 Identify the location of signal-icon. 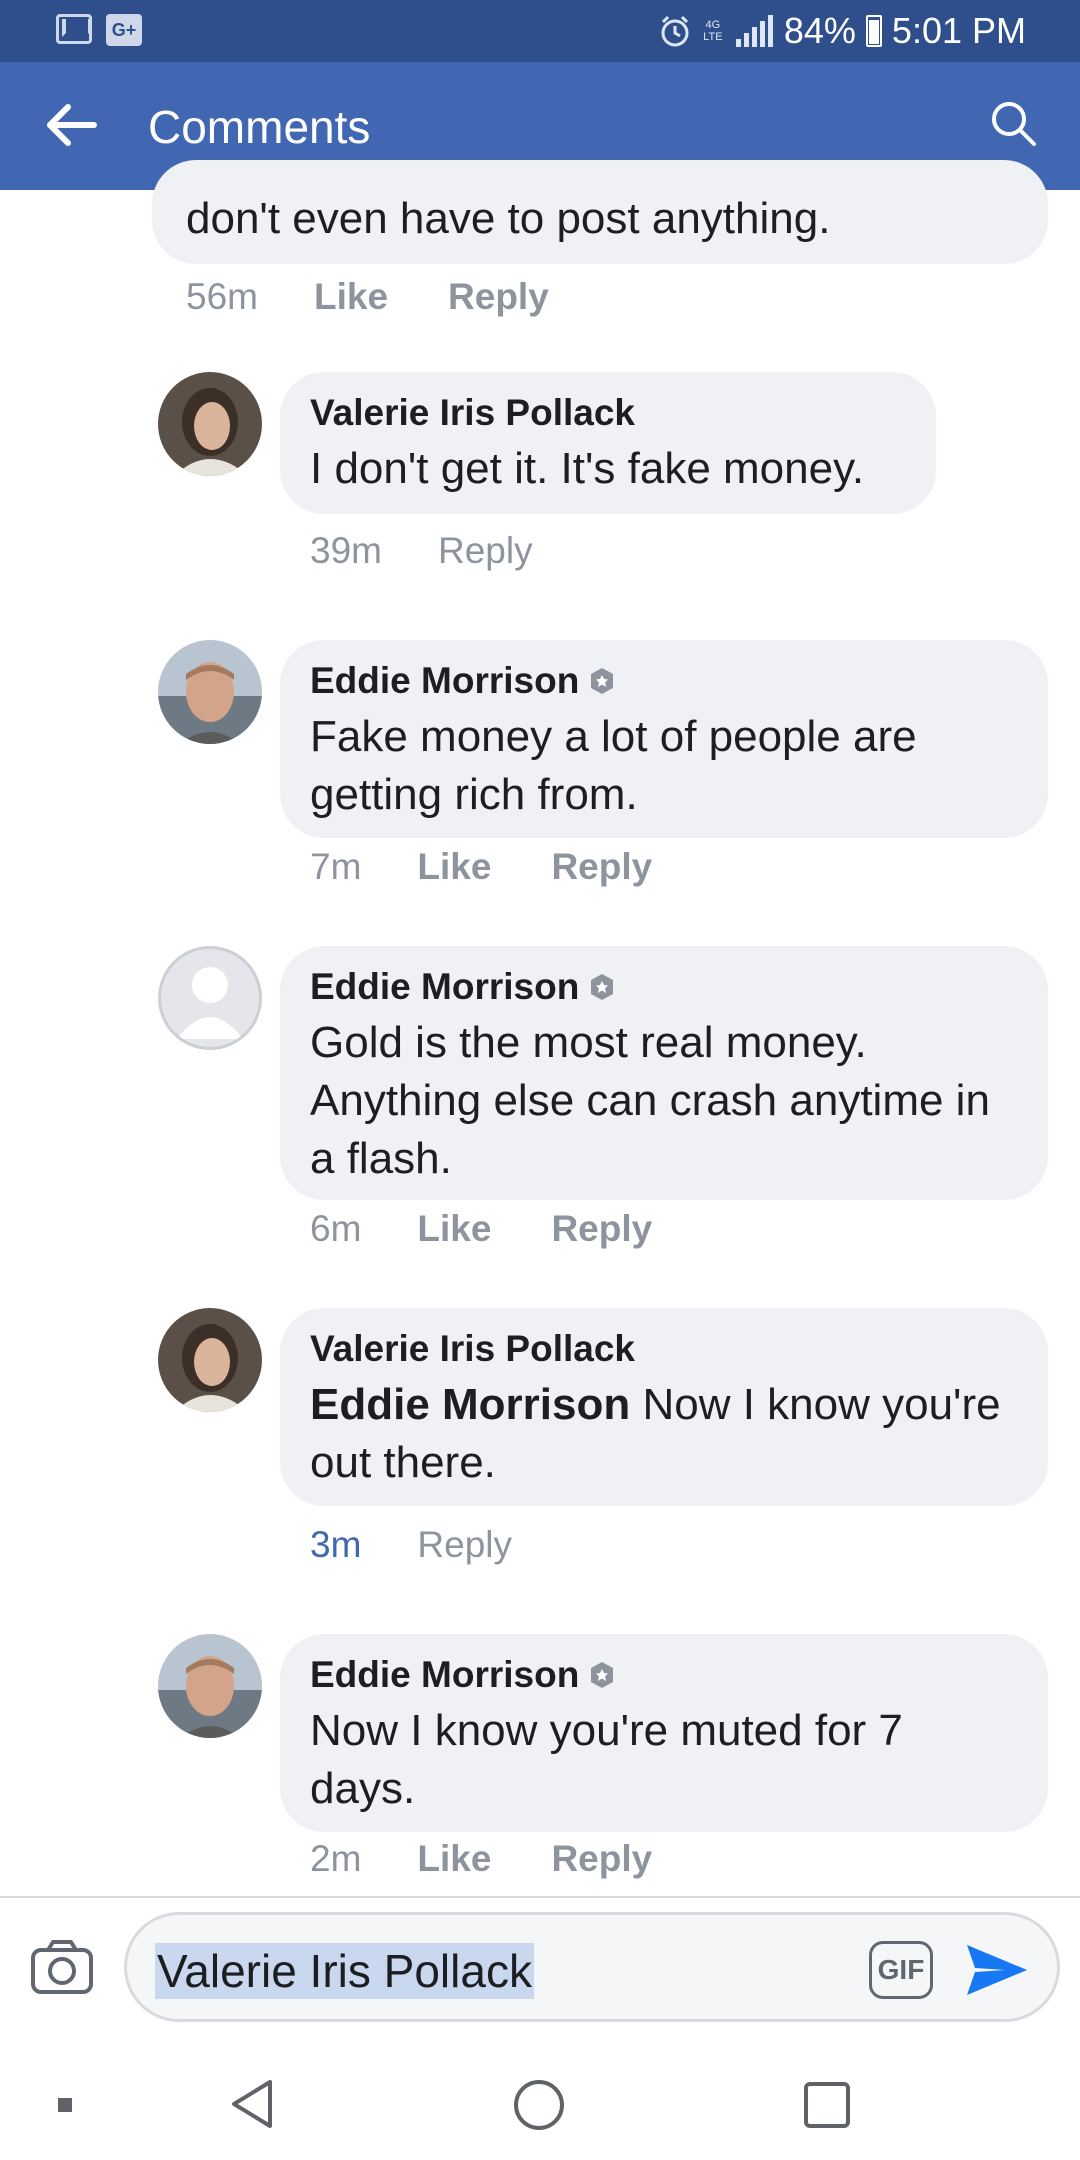
(754, 31).